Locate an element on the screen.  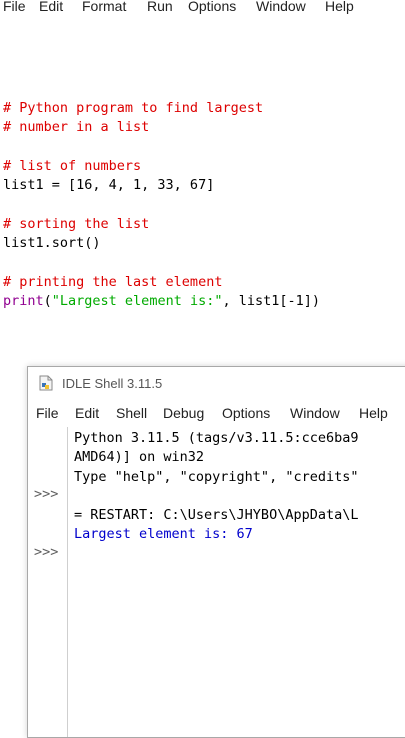
menu-run: Run is located at coordinates (160, 7).